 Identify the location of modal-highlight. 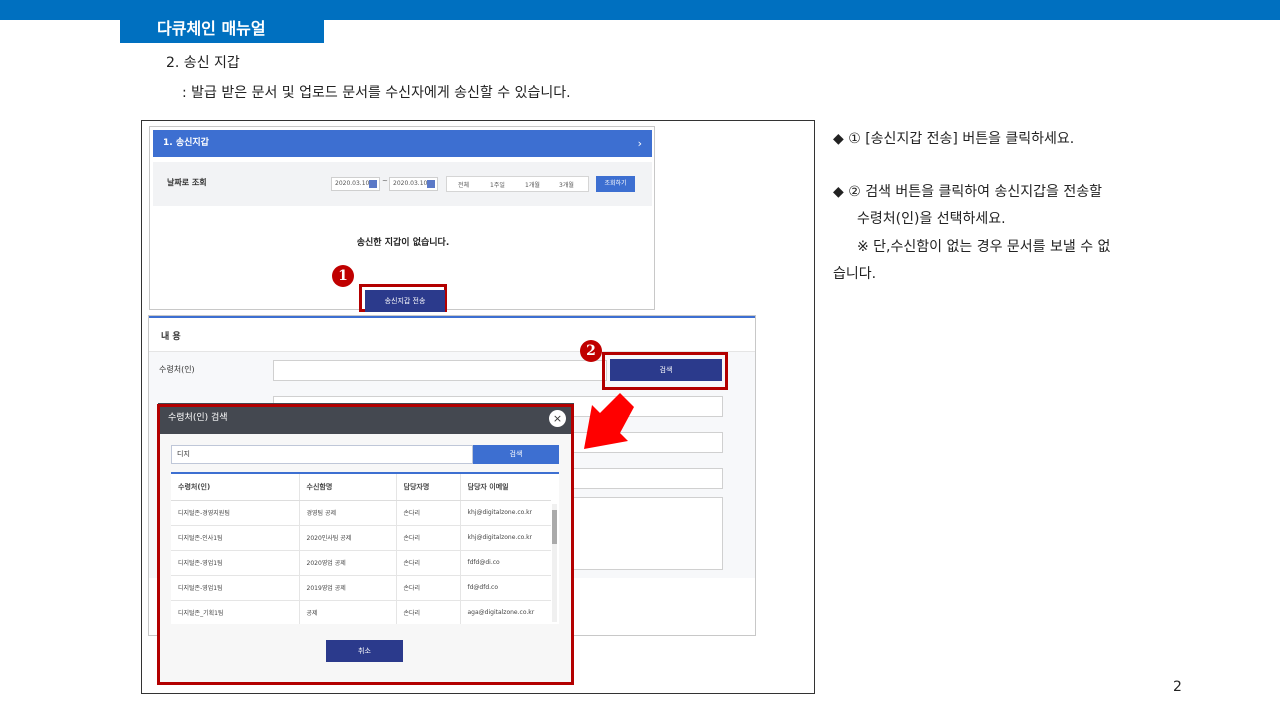
(365, 544).